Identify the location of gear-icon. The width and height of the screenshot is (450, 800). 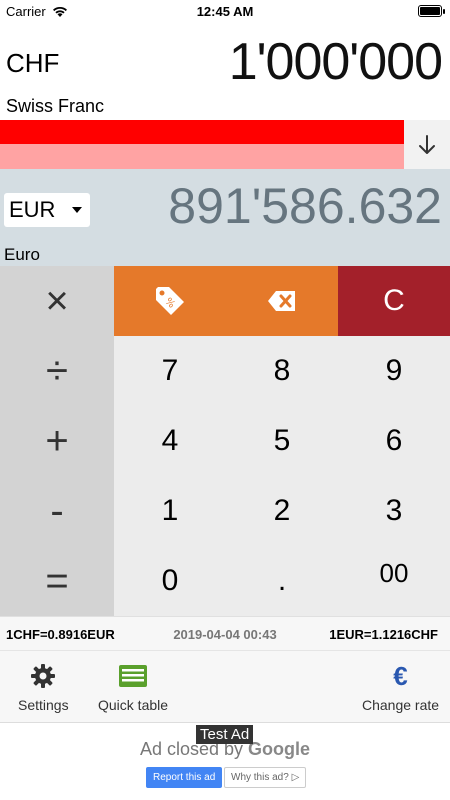
(43, 676).